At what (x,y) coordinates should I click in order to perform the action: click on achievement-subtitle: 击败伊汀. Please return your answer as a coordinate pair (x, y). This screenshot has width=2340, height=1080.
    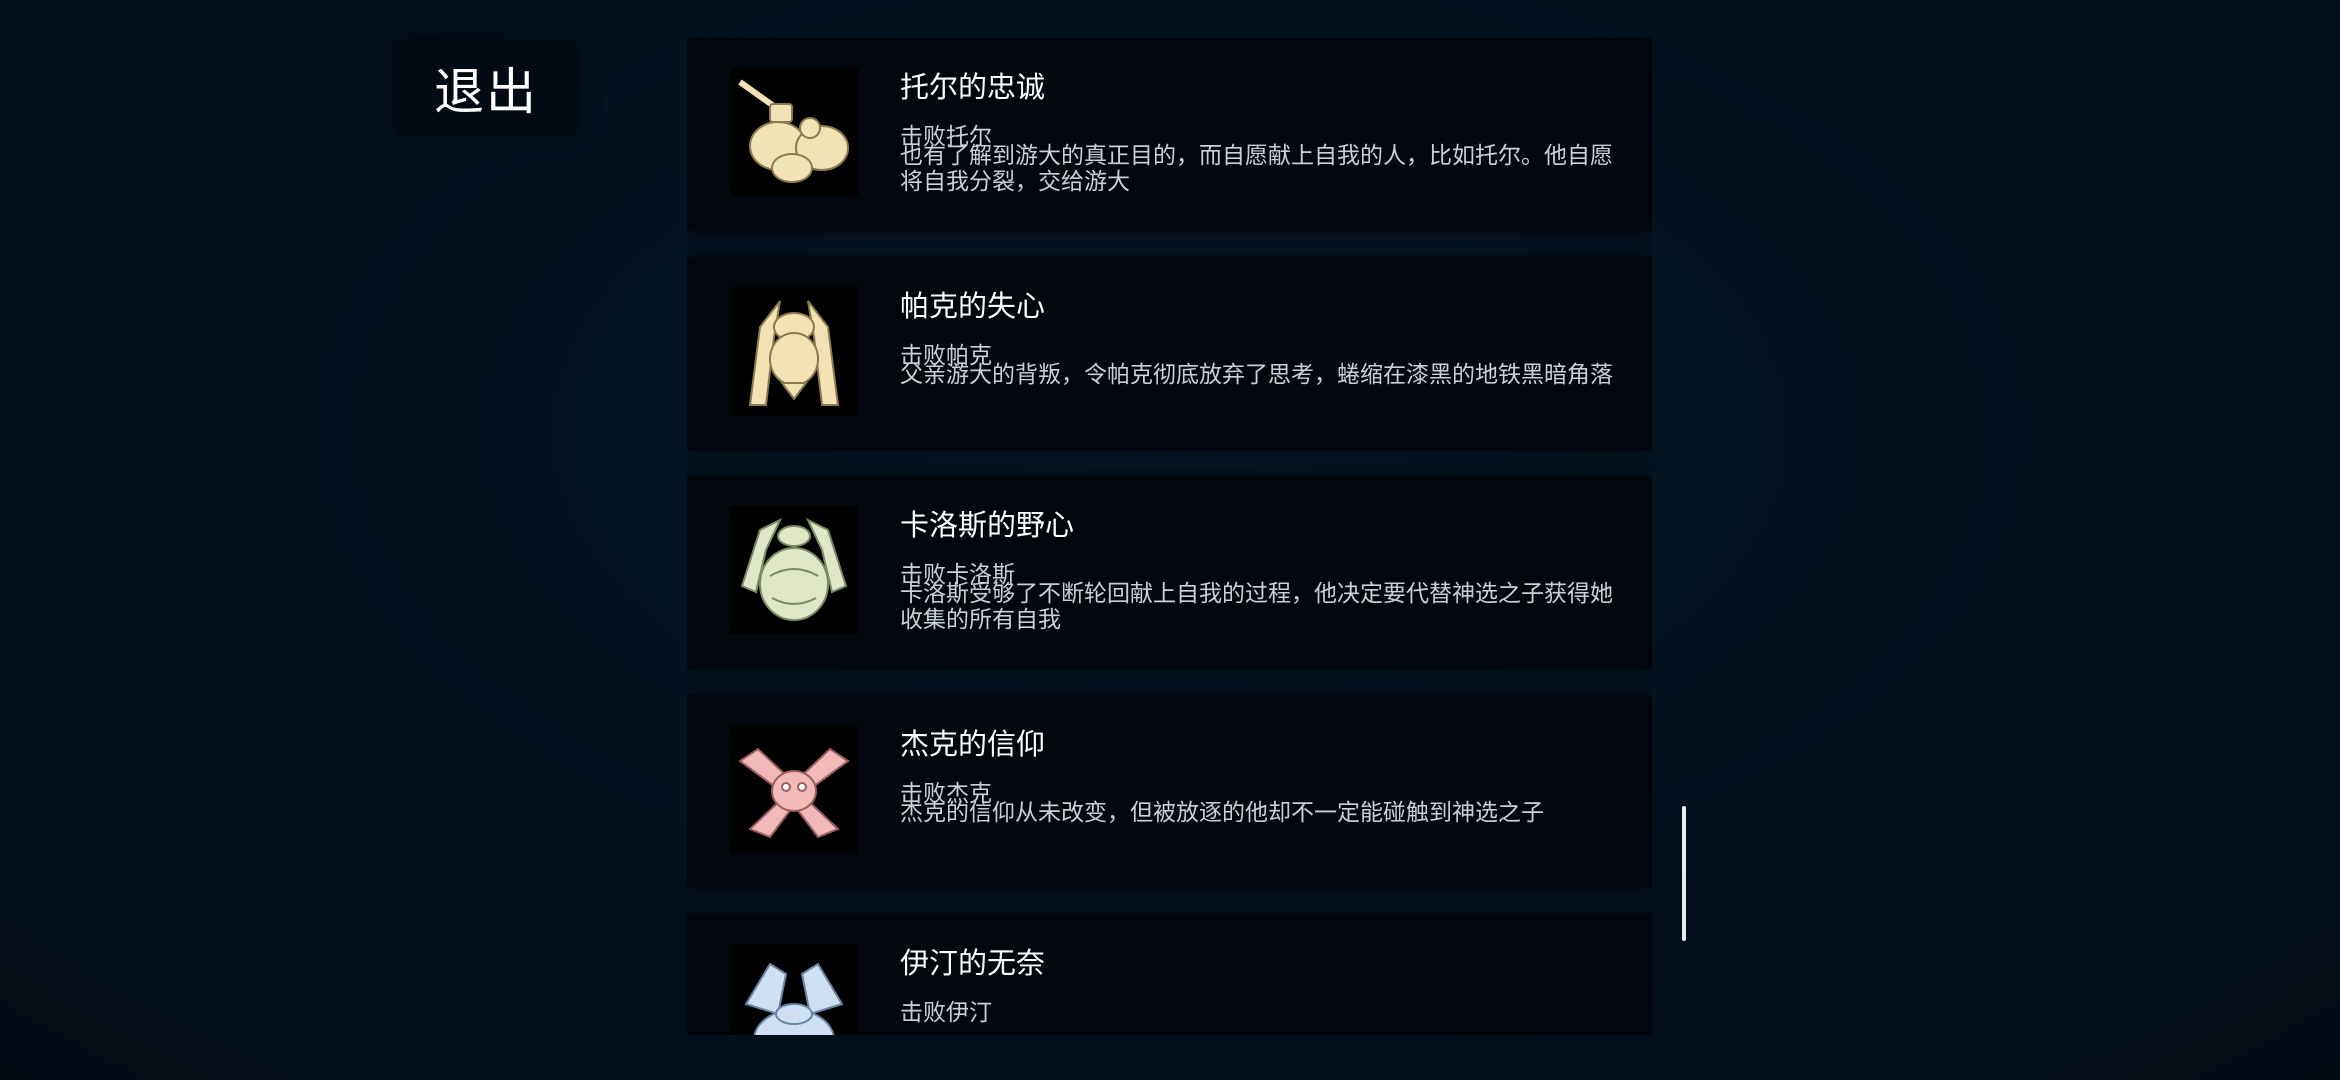
    Looking at the image, I should click on (946, 1013).